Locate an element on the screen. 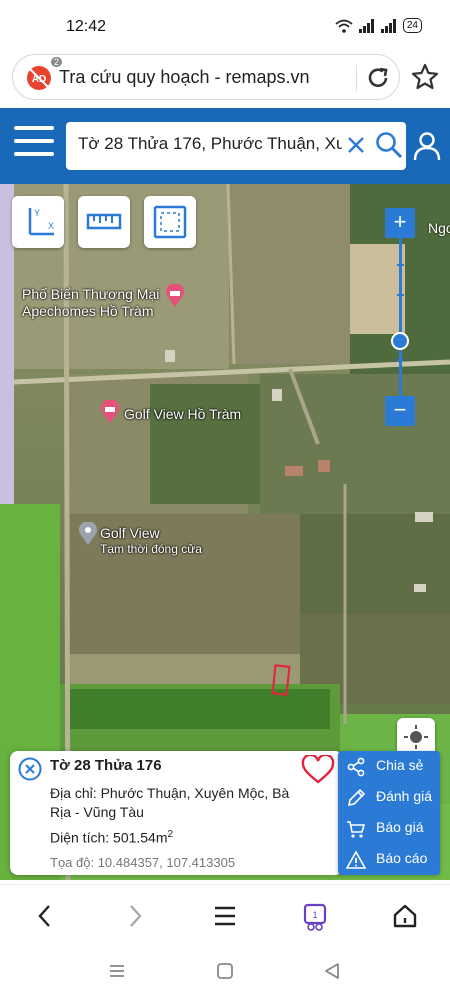  share-icon is located at coordinates (356, 767).